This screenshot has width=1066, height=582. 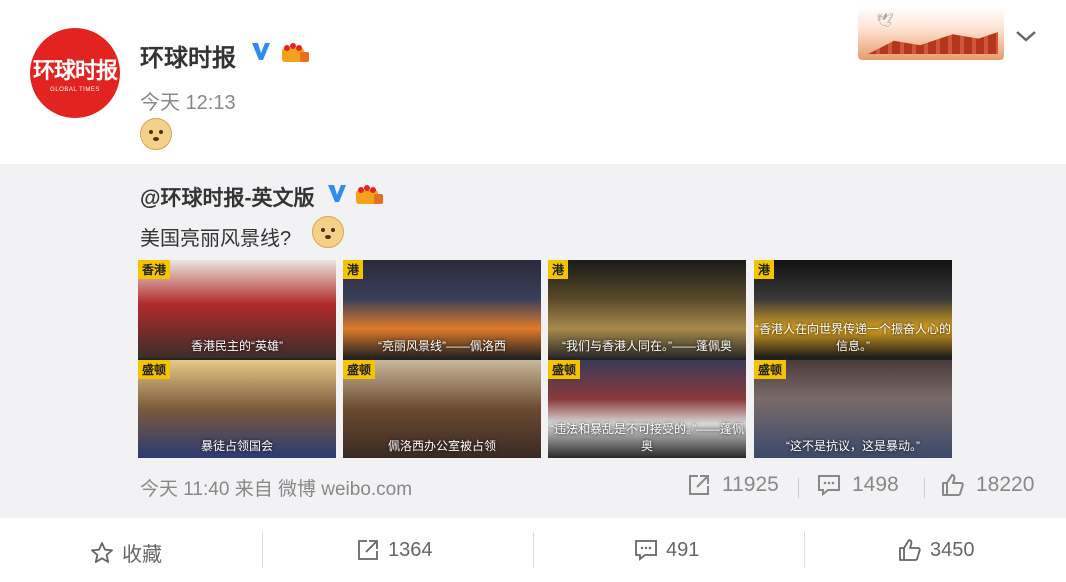 I want to click on like-count: 18220, so click(x=1005, y=484).